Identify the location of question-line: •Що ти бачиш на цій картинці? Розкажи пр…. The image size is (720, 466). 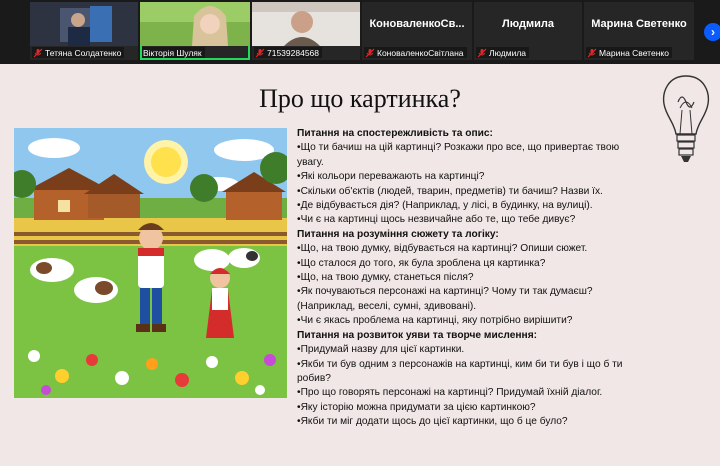
(458, 148).